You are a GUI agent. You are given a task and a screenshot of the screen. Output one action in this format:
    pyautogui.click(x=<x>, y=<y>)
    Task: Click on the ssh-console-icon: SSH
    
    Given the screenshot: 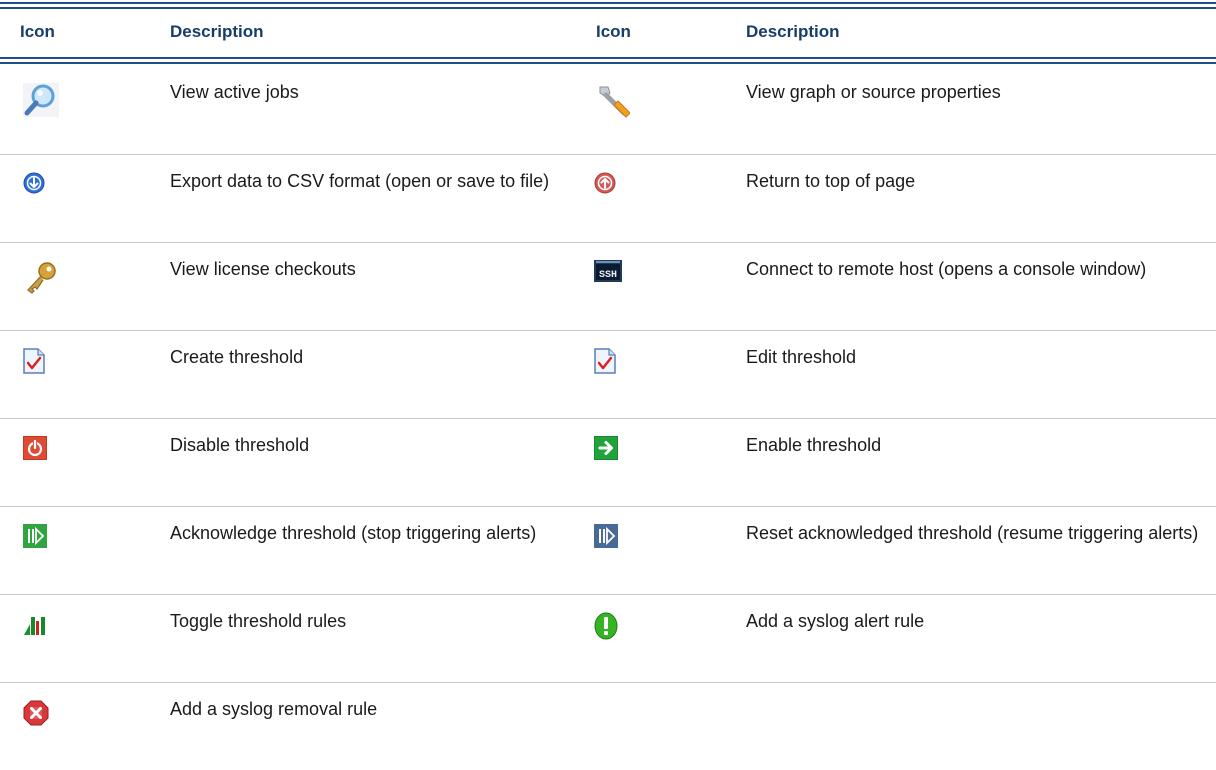 What is the action you would take?
    pyautogui.click(x=608, y=271)
    